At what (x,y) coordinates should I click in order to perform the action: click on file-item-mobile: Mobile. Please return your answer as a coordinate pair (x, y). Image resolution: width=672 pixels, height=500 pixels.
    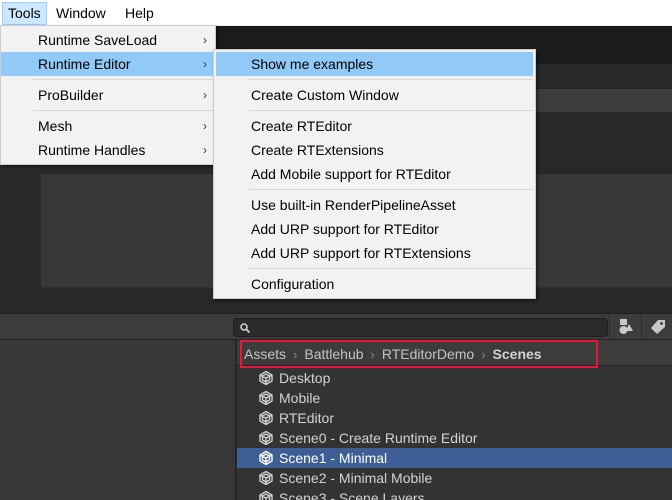
    Looking at the image, I should click on (454, 398).